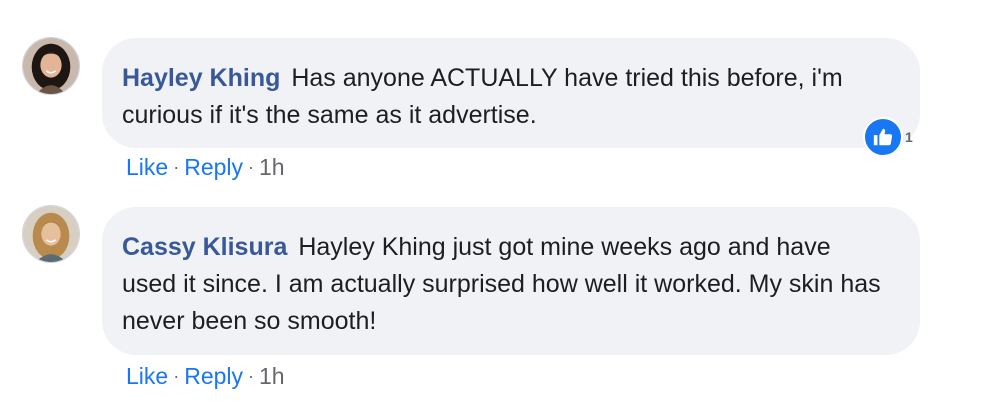 This screenshot has height=402, width=1008. Describe the element at coordinates (909, 137) in the screenshot. I see `reaction-count: 1` at that location.